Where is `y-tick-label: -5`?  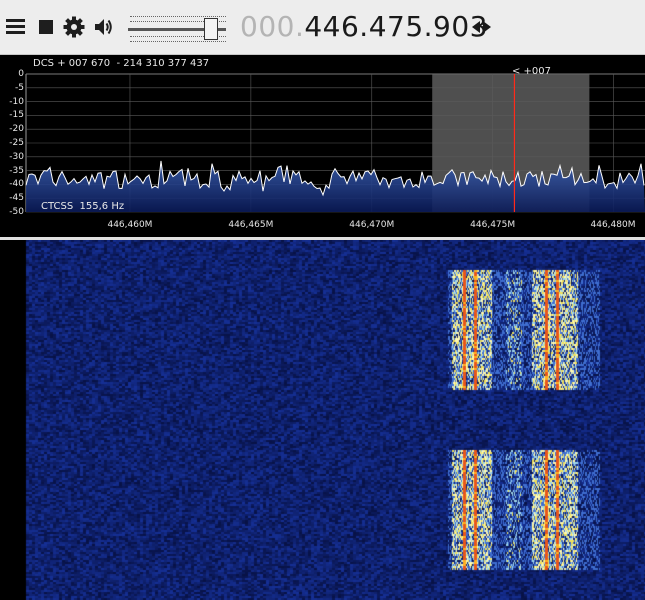
y-tick-label: -5 is located at coordinates (19, 87).